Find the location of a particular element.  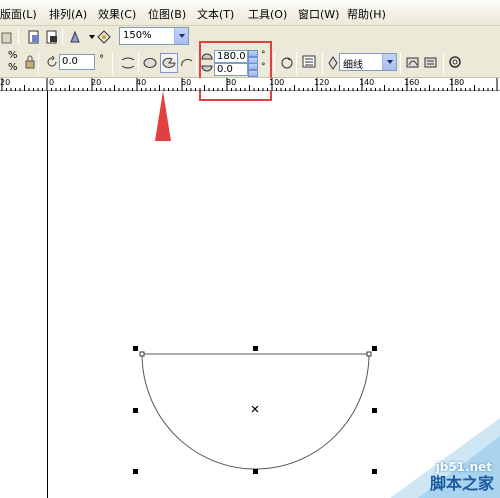

ruler-label: 180 is located at coordinates (457, 82).